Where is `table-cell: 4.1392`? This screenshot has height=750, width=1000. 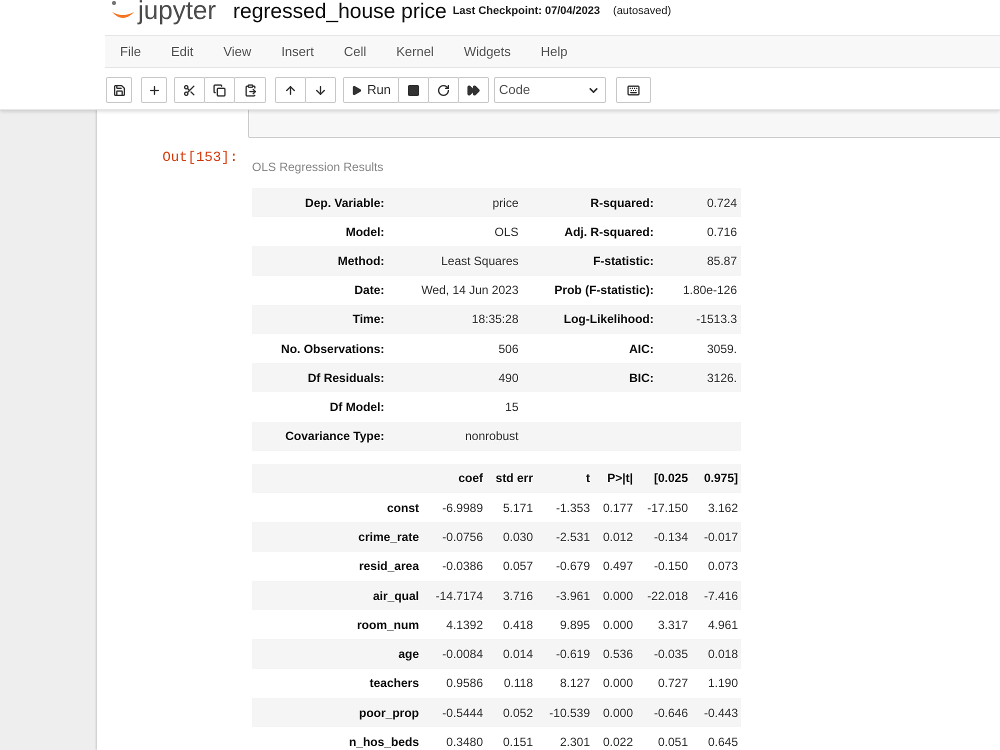
table-cell: 4.1392 is located at coordinates (454, 625).